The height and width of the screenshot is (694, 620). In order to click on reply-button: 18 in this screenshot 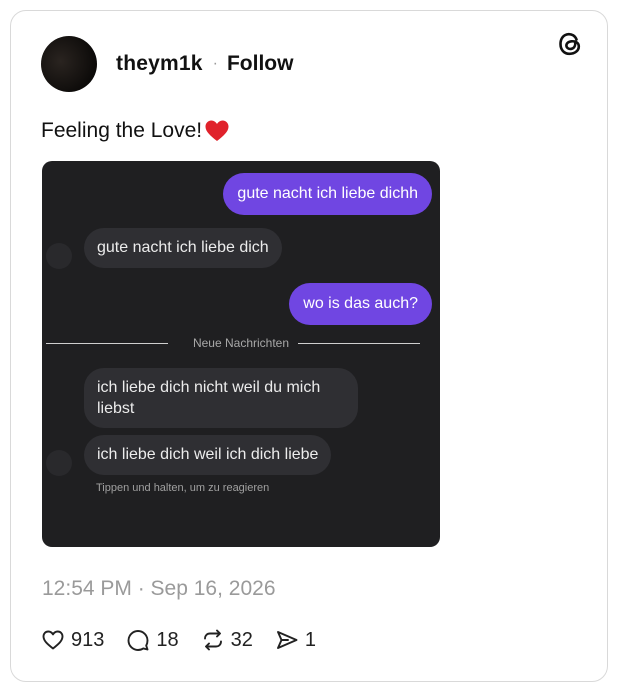, I will do `click(152, 640)`.